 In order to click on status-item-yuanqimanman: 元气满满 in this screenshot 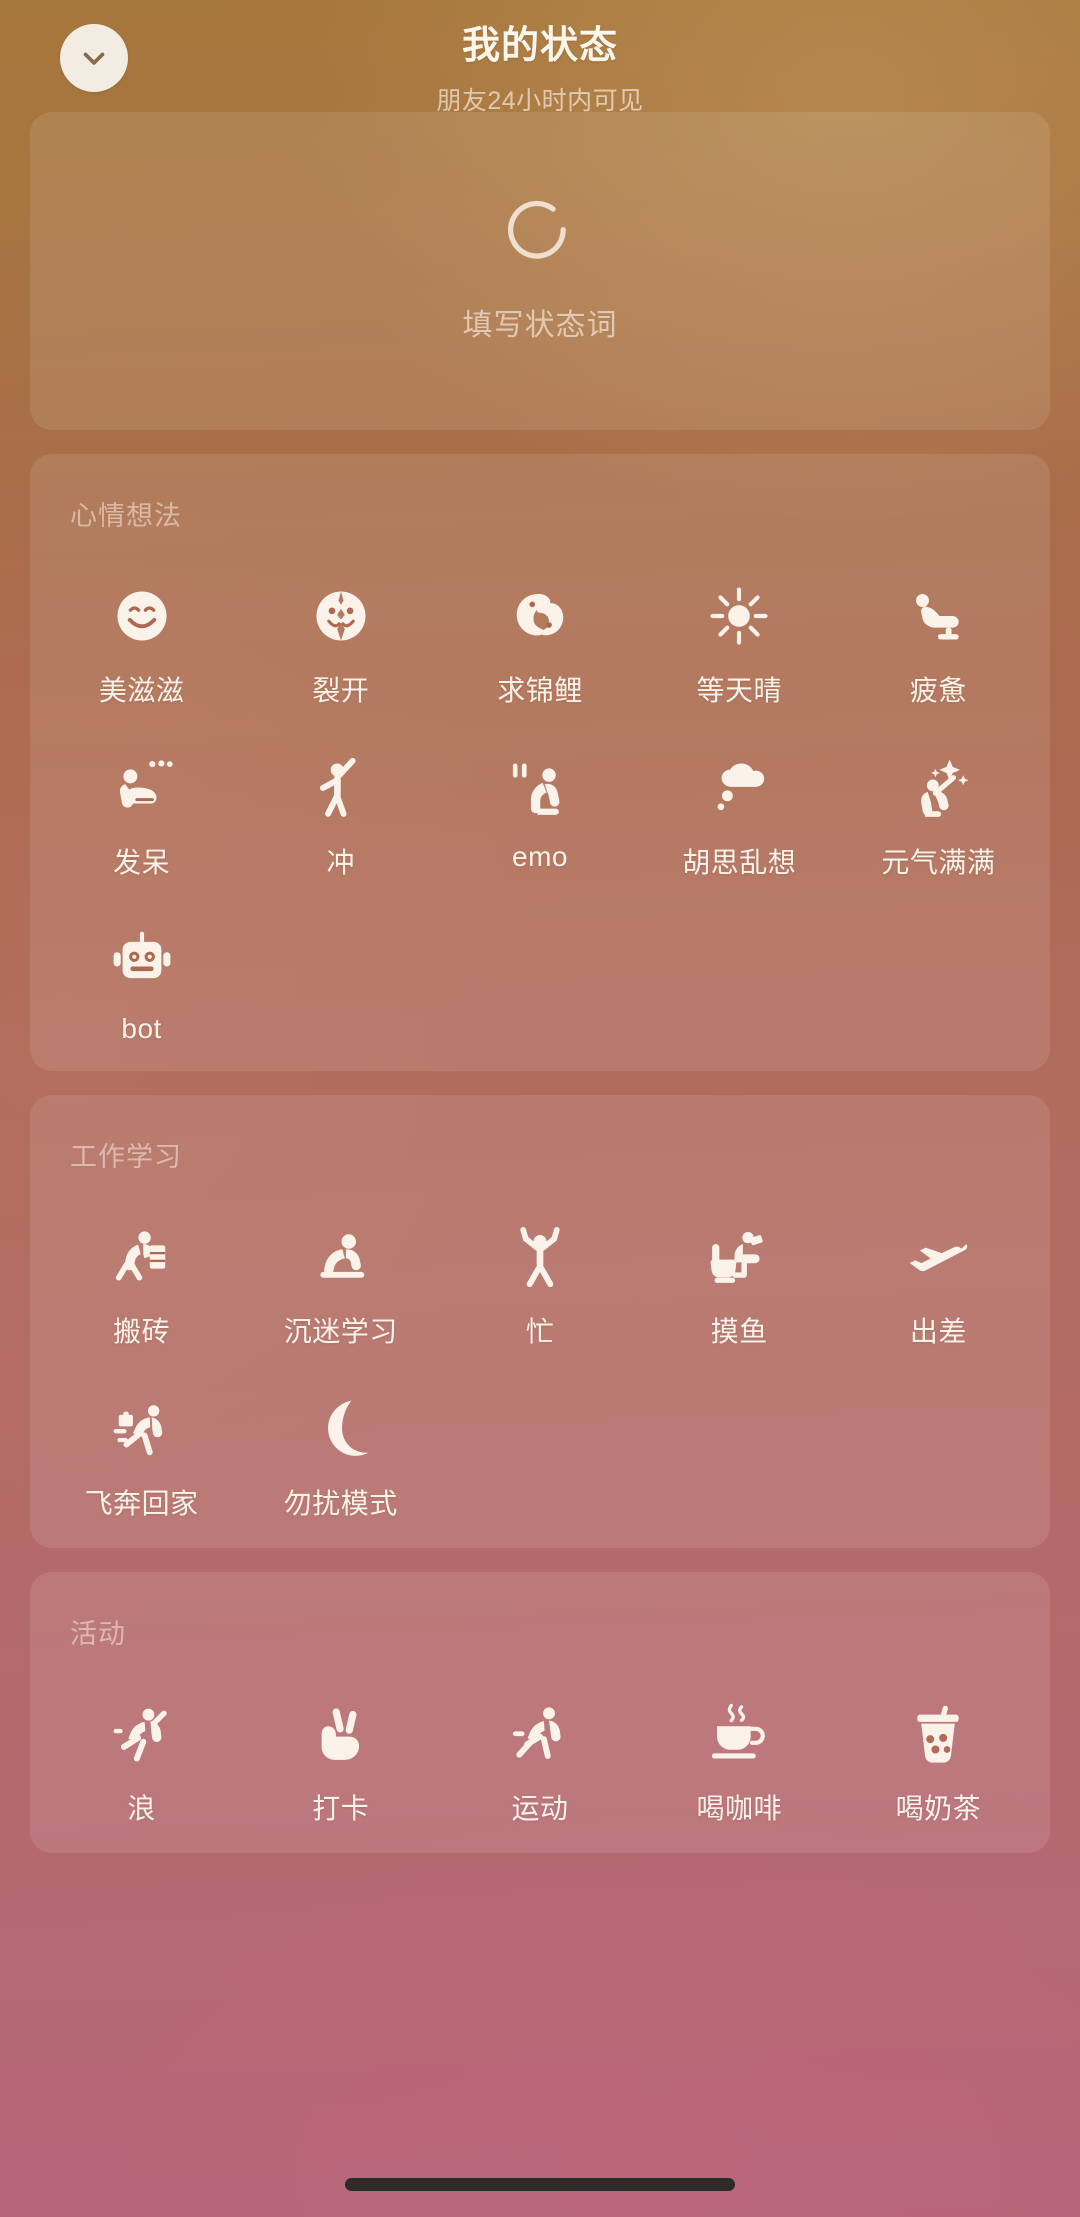, I will do `click(938, 819)`.